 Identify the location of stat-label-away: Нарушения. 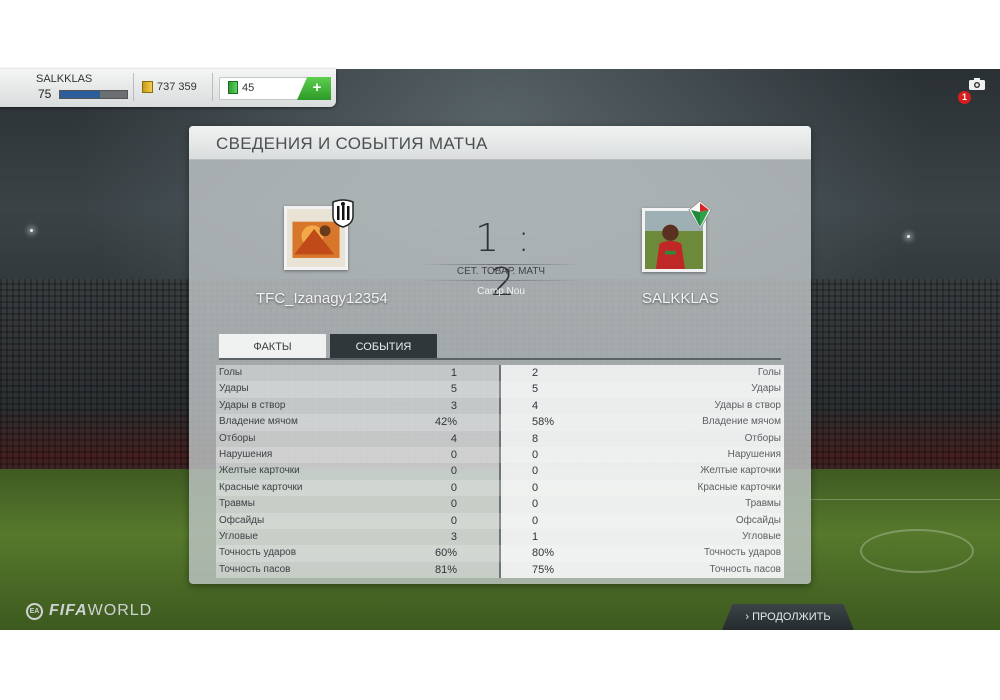
(754, 454).